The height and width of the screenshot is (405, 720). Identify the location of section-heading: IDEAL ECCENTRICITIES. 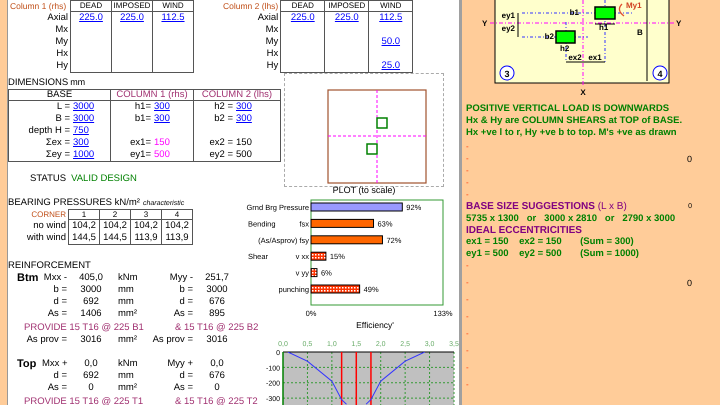
(524, 230).